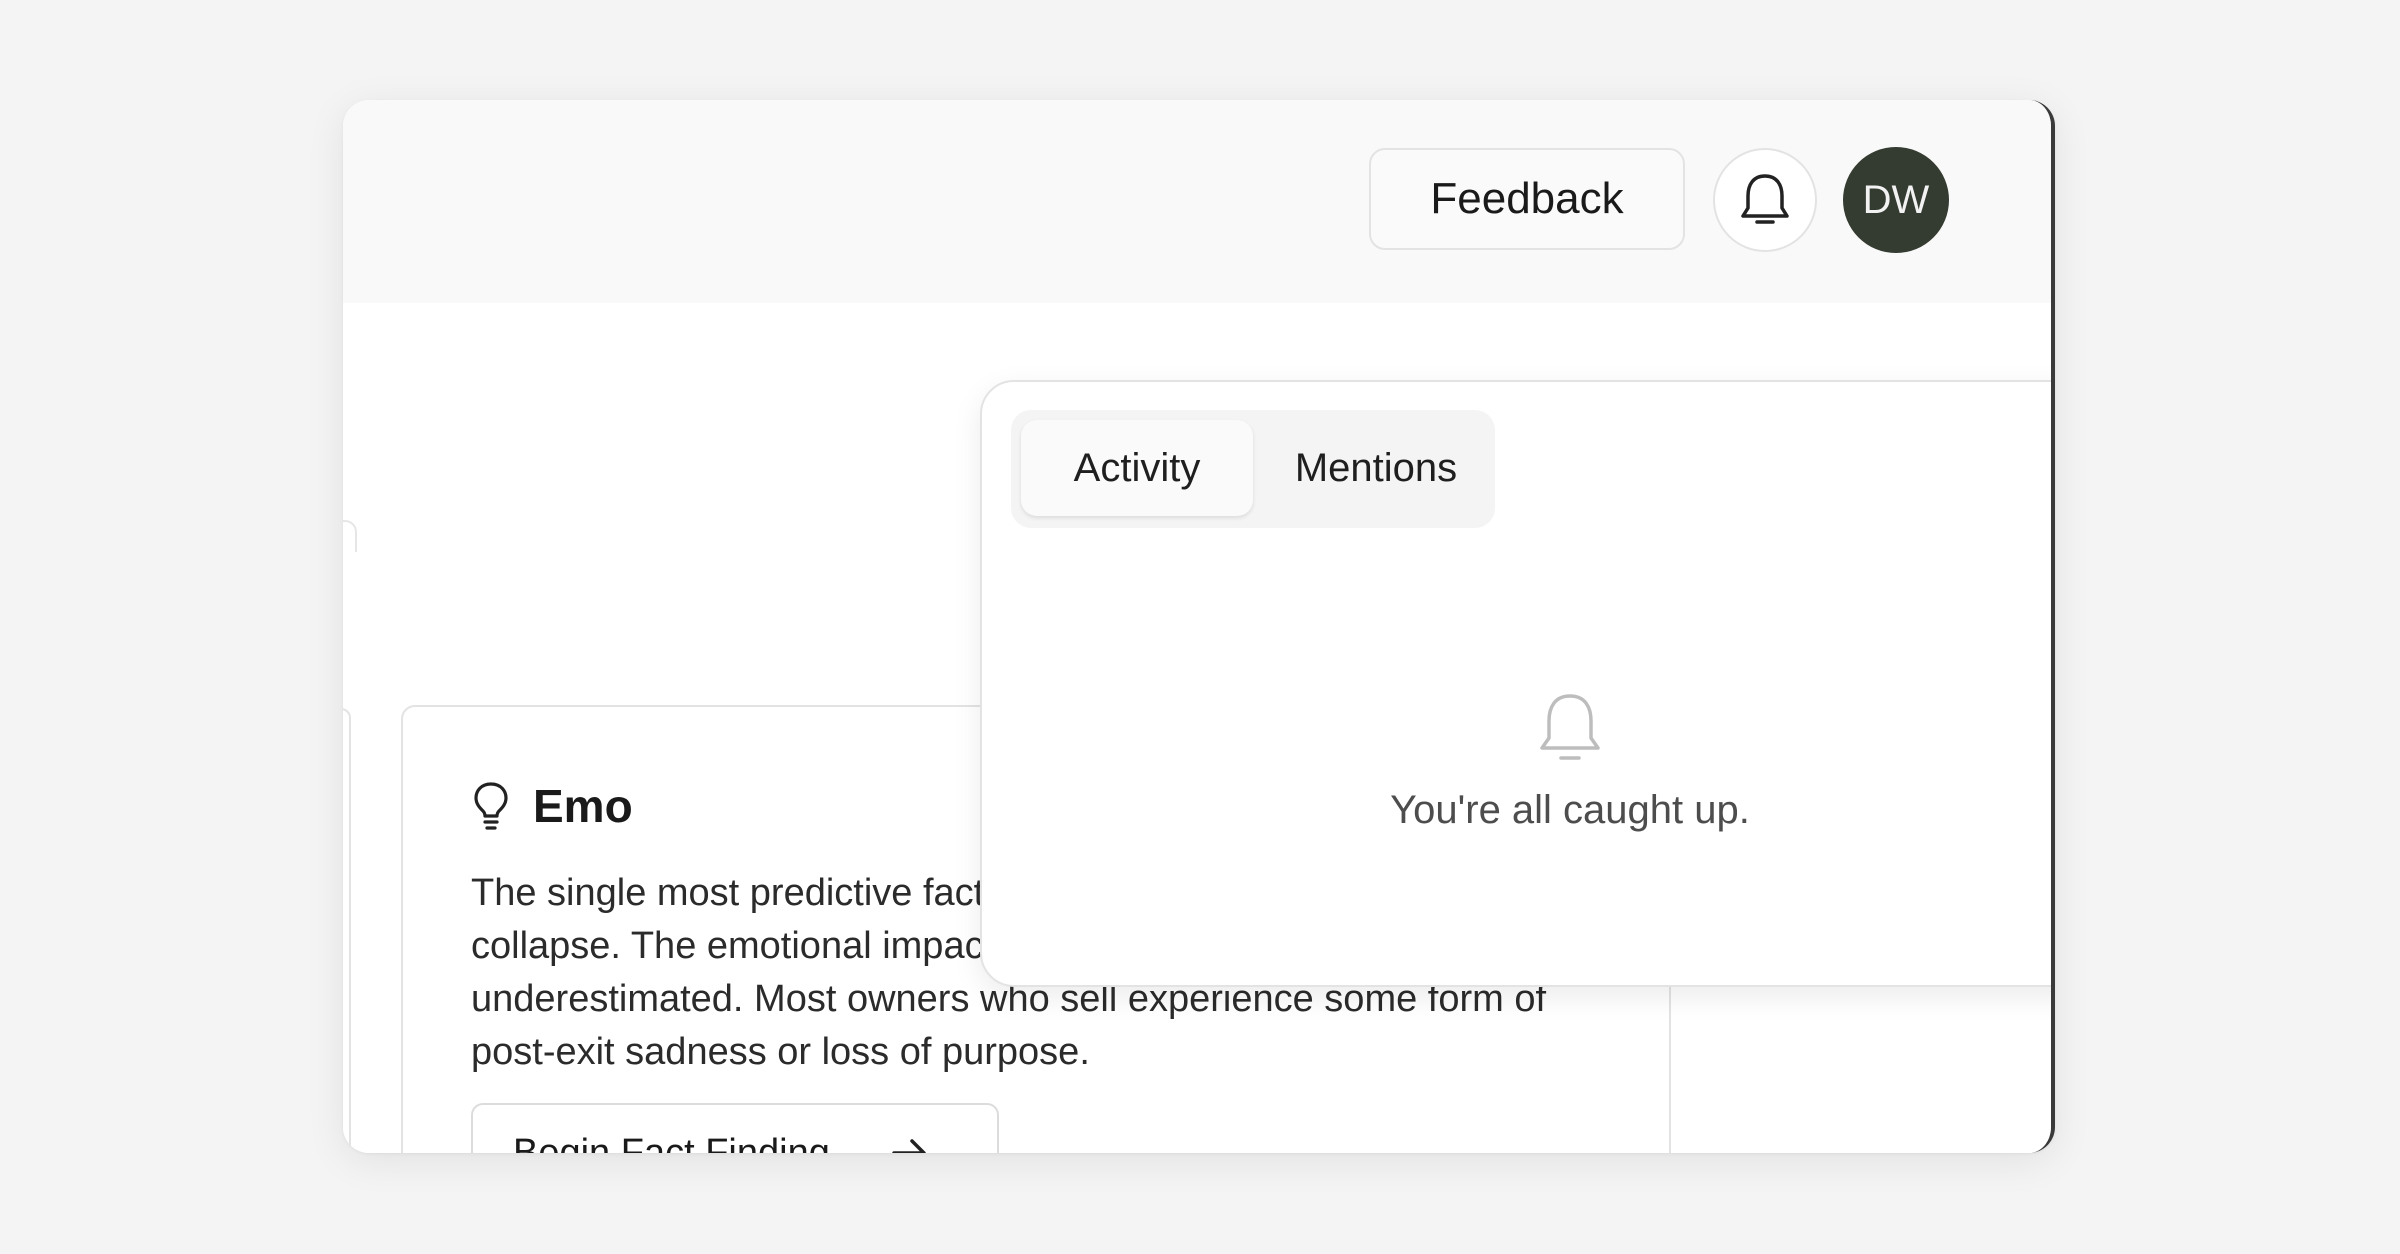 Image resolution: width=2400 pixels, height=1254 pixels. What do you see at coordinates (671, 1142) in the screenshot?
I see `begin-button-label: Begin Fact Finding` at bounding box center [671, 1142].